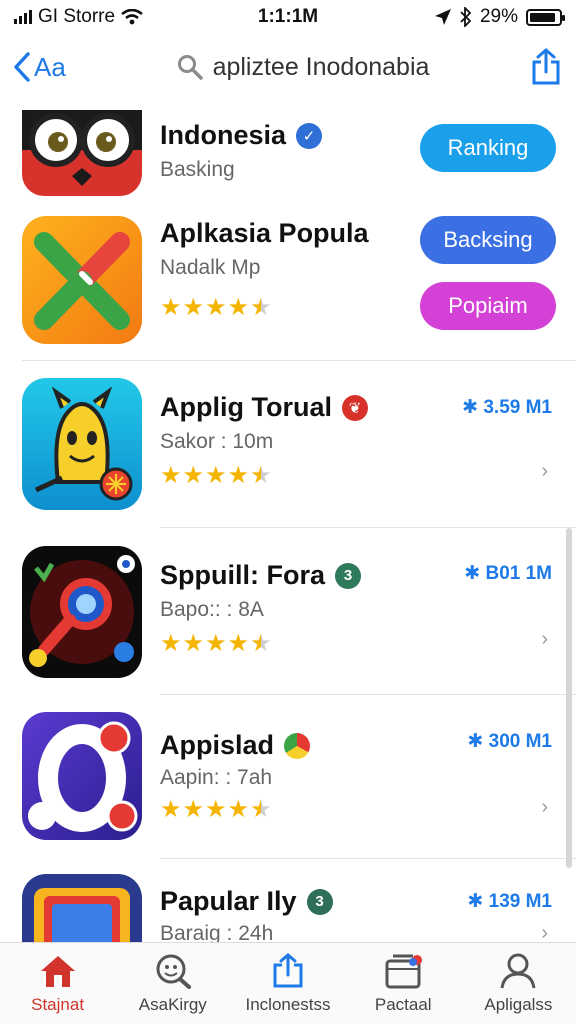 This screenshot has height=1024, width=576. I want to click on download-size-text: B01 1M, so click(518, 573).